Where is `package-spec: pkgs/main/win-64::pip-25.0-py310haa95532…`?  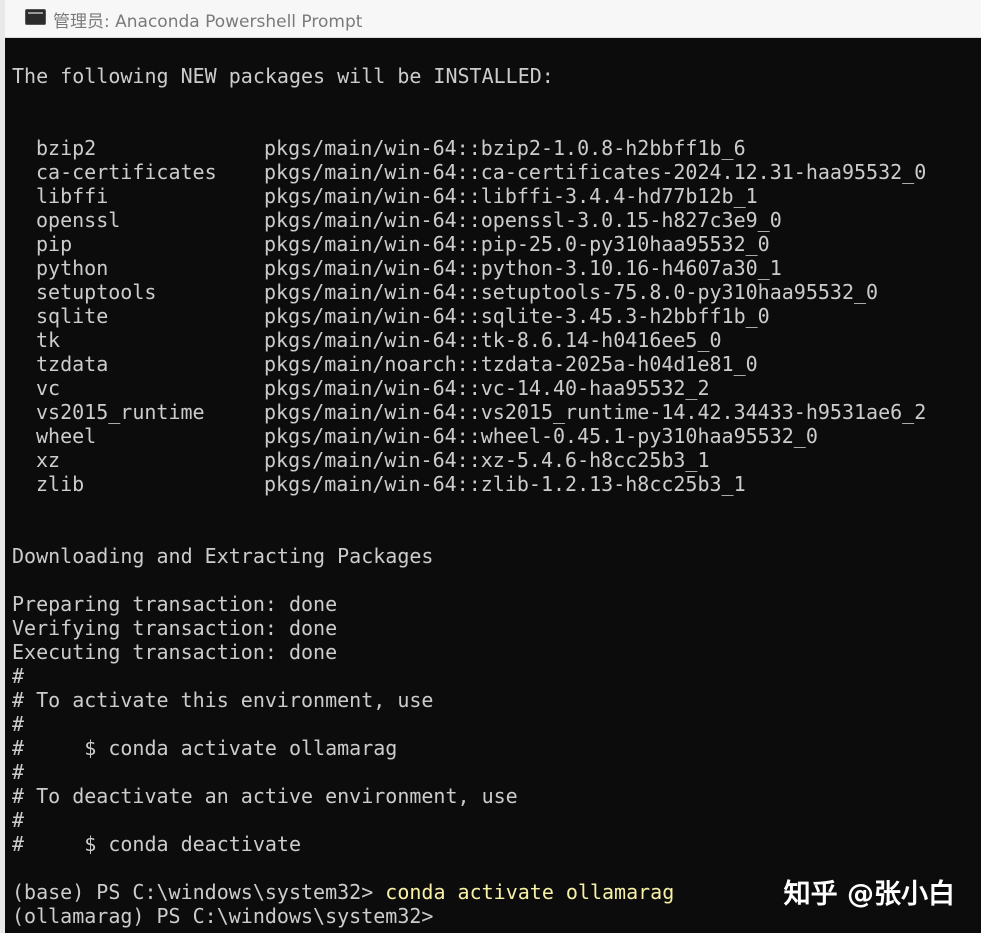
package-spec: pkgs/main/win-64::pip-25.0-py310haa95532… is located at coordinates (517, 244).